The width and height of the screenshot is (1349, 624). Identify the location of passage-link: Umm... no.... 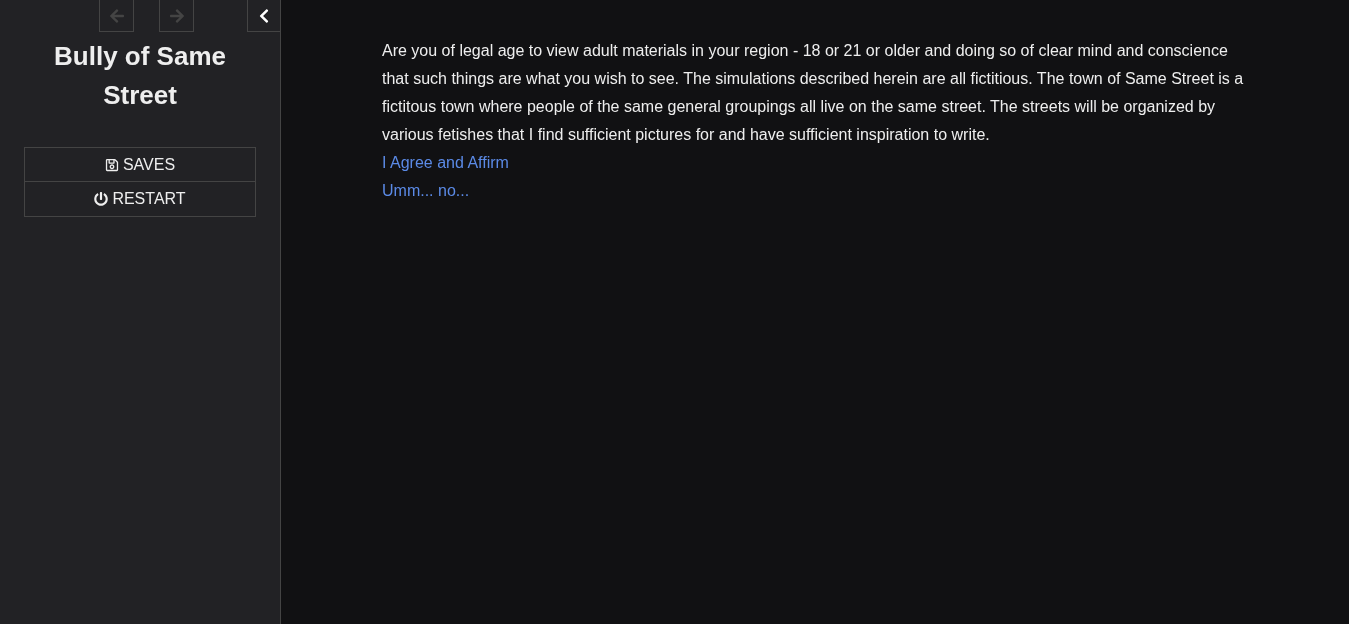
(426, 191).